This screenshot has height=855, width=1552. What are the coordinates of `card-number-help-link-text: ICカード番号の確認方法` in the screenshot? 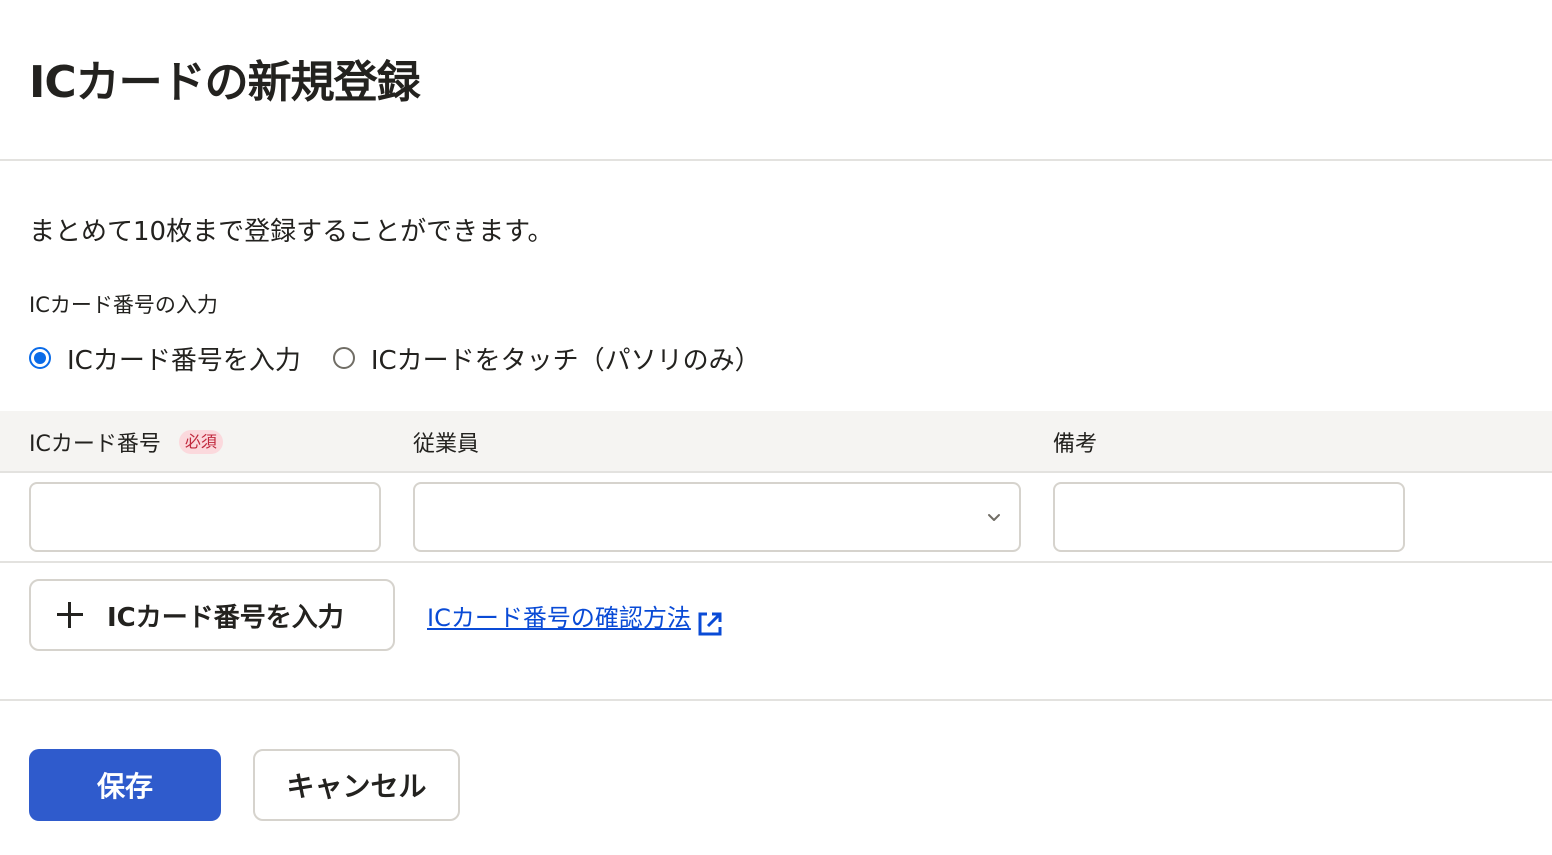 It's located at (559, 618).